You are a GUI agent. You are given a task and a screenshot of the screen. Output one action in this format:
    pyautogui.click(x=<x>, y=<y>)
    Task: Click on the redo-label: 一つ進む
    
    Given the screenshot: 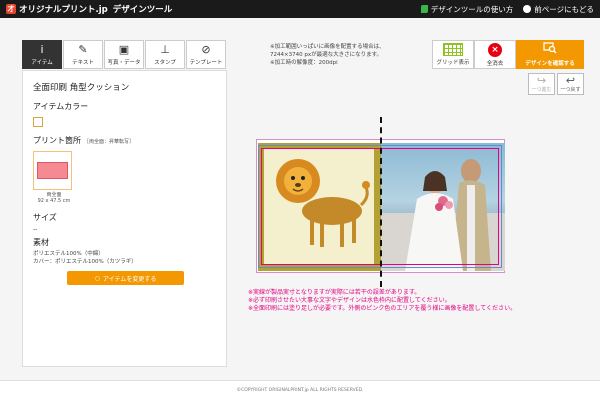 What is the action you would take?
    pyautogui.click(x=541, y=90)
    